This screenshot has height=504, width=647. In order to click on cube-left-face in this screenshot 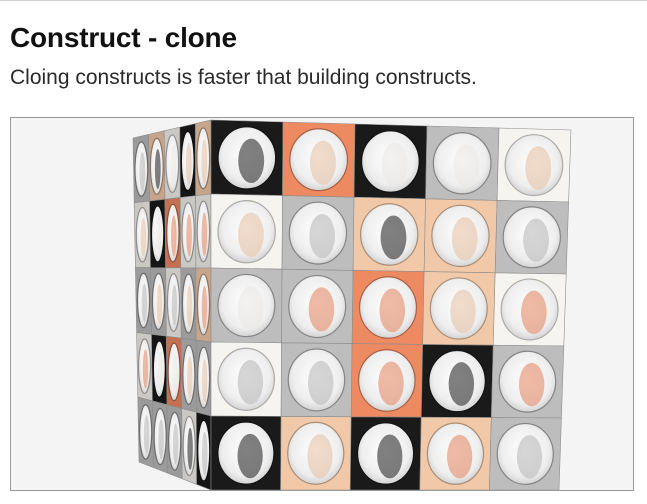, I will do `click(172, 304)`.